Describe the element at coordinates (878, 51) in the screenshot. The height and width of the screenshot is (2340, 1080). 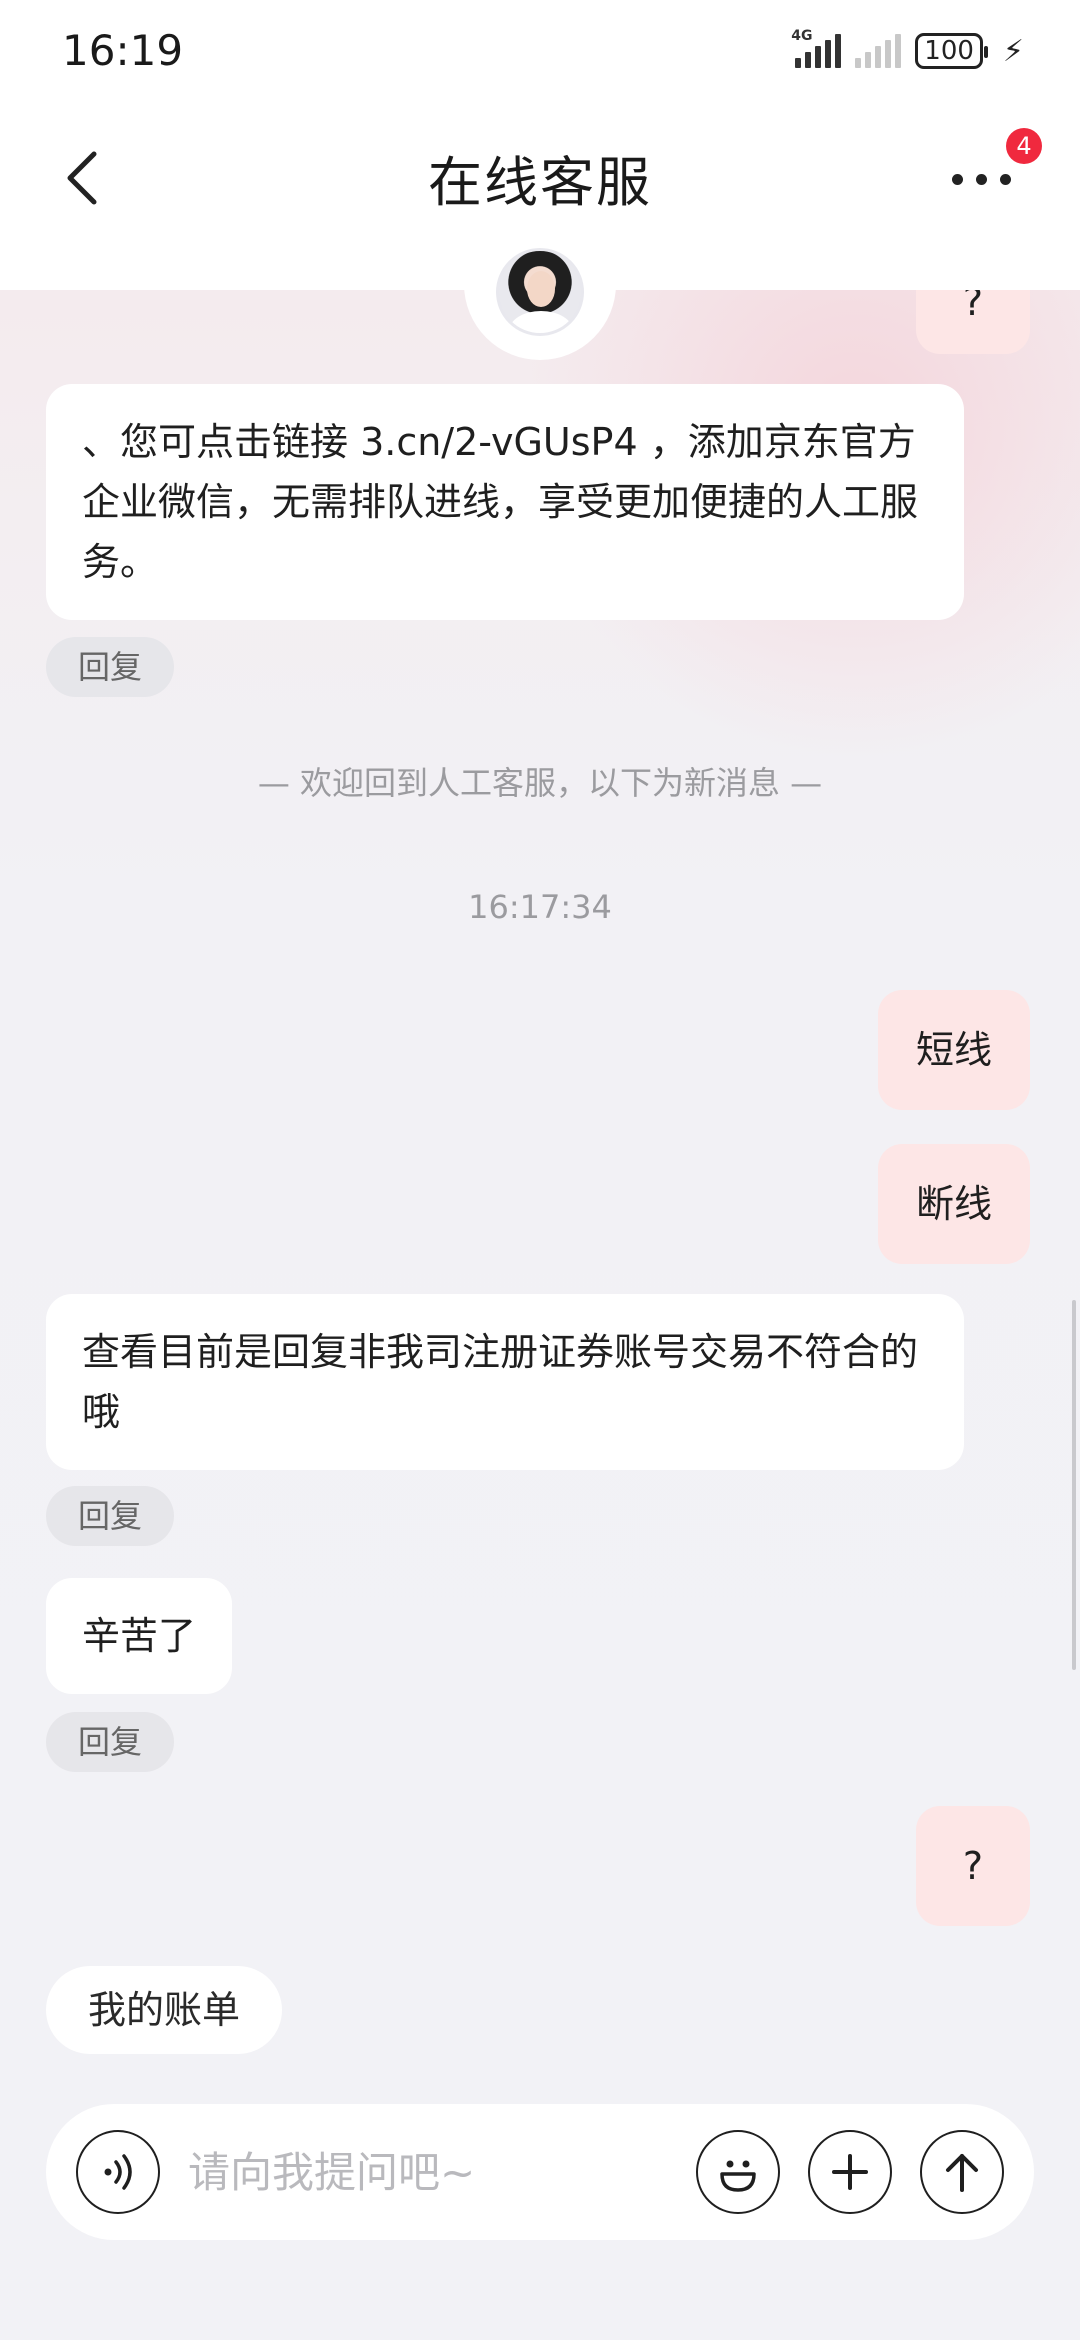
I see `signal-secondary-icon` at that location.